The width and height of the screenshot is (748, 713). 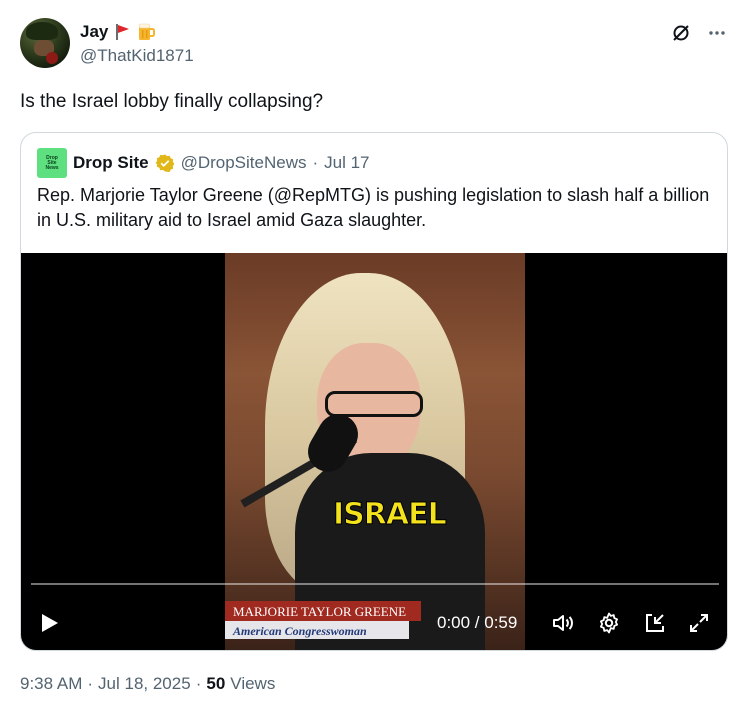 What do you see at coordinates (717, 33) in the screenshot?
I see `more-options-icon` at bounding box center [717, 33].